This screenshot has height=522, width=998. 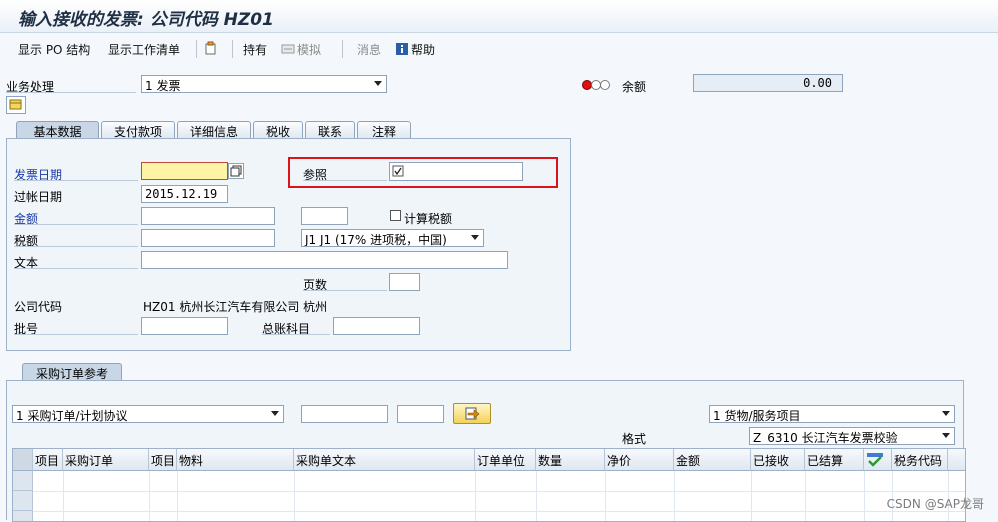 What do you see at coordinates (420, 414) in the screenshot?
I see `po-item-input` at bounding box center [420, 414].